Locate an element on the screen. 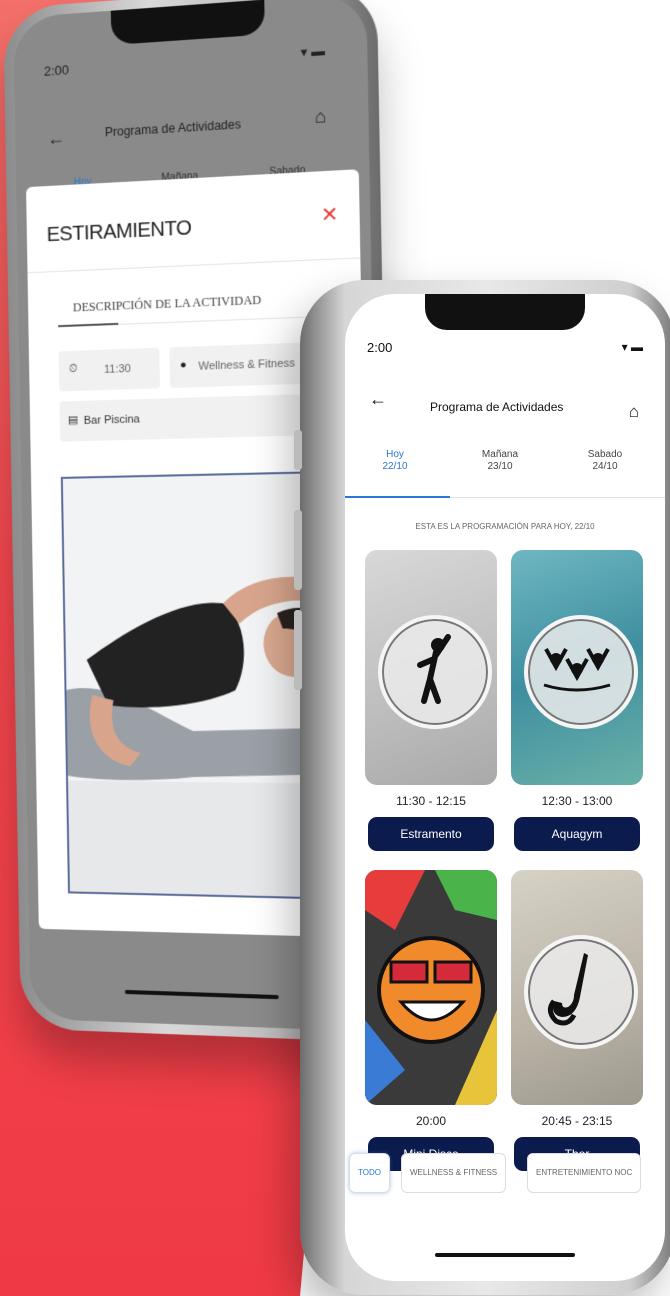 The width and height of the screenshot is (670, 1296). divider is located at coordinates (194, 265).